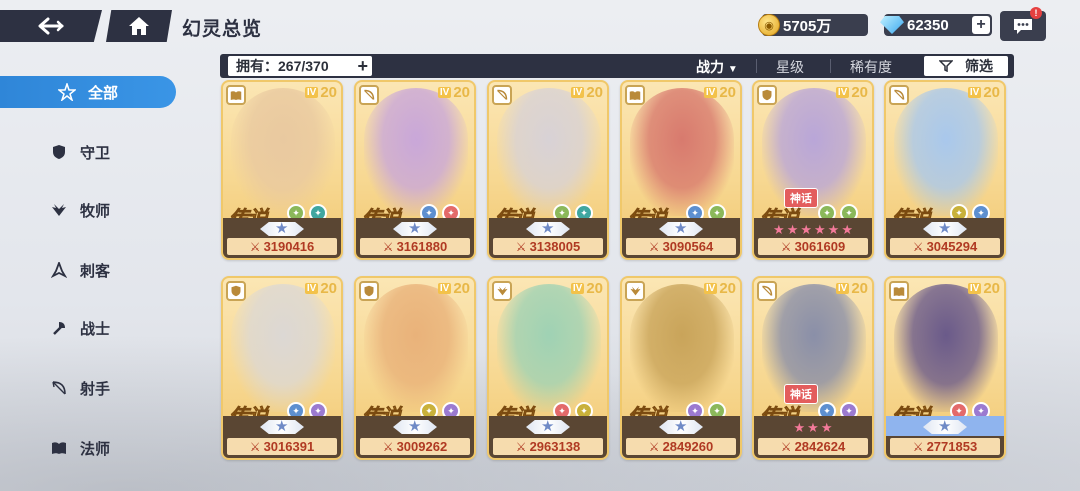 This screenshot has width=1080, height=491. Describe the element at coordinates (95, 211) in the screenshot. I see `sidebar-item-label: 牧师` at that location.